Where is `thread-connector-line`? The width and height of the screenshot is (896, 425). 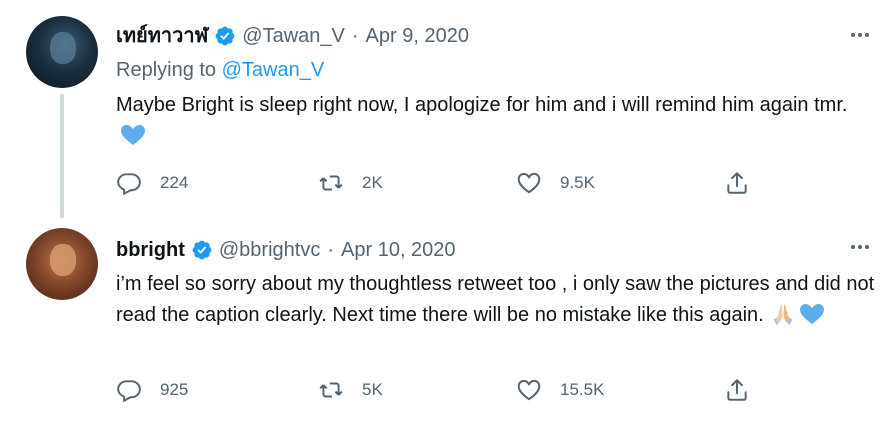
thread-connector-line is located at coordinates (62, 156).